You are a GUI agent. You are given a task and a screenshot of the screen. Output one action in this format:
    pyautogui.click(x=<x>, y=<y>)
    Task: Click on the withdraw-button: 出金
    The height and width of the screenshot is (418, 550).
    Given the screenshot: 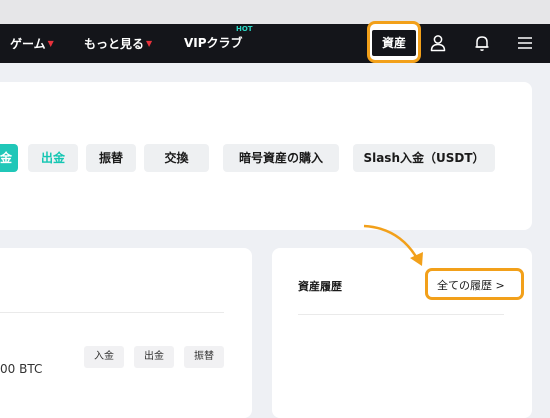 What is the action you would take?
    pyautogui.click(x=53, y=158)
    